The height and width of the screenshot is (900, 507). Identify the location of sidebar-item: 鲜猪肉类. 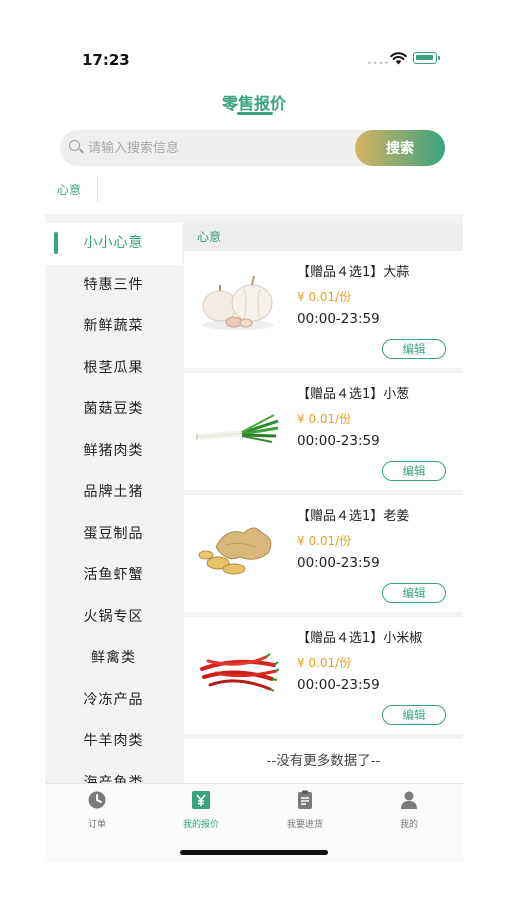
(113, 452).